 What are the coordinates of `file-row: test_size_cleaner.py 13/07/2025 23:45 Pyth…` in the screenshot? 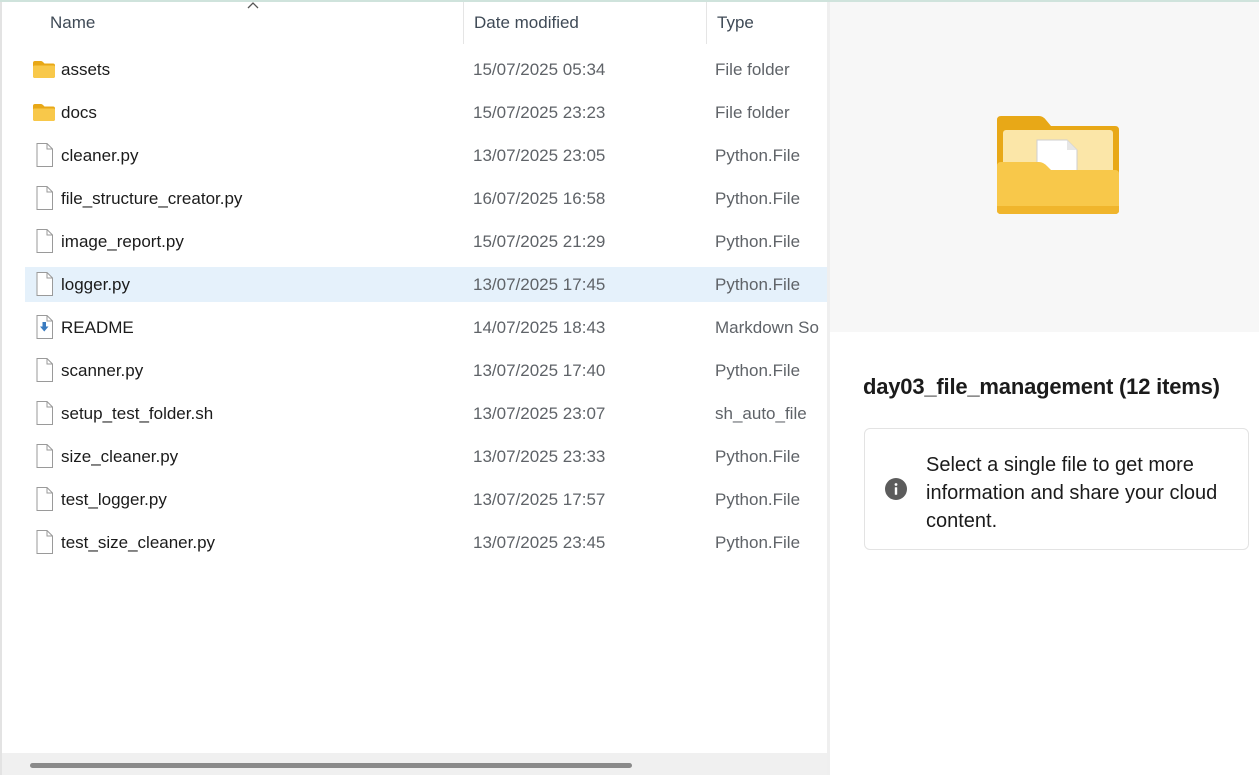 It's located at (414, 546).